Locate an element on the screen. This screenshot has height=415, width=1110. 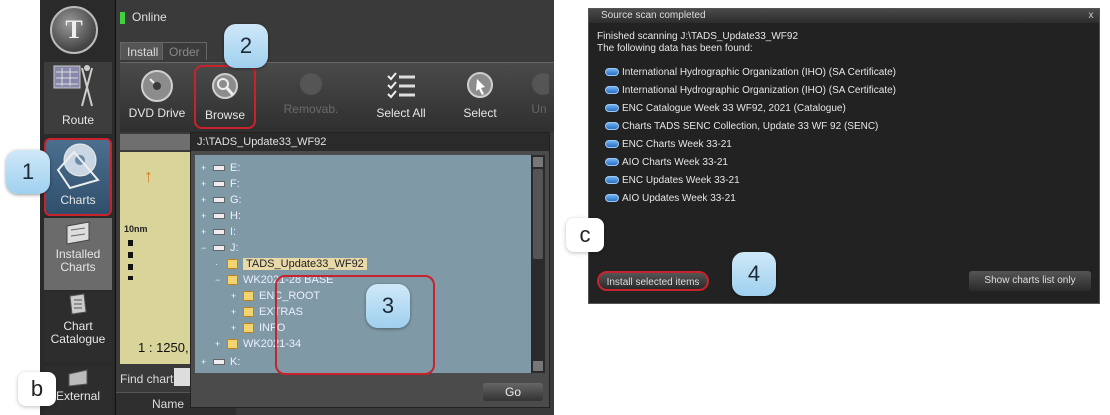
callout-step-2: 2 is located at coordinates (246, 46).